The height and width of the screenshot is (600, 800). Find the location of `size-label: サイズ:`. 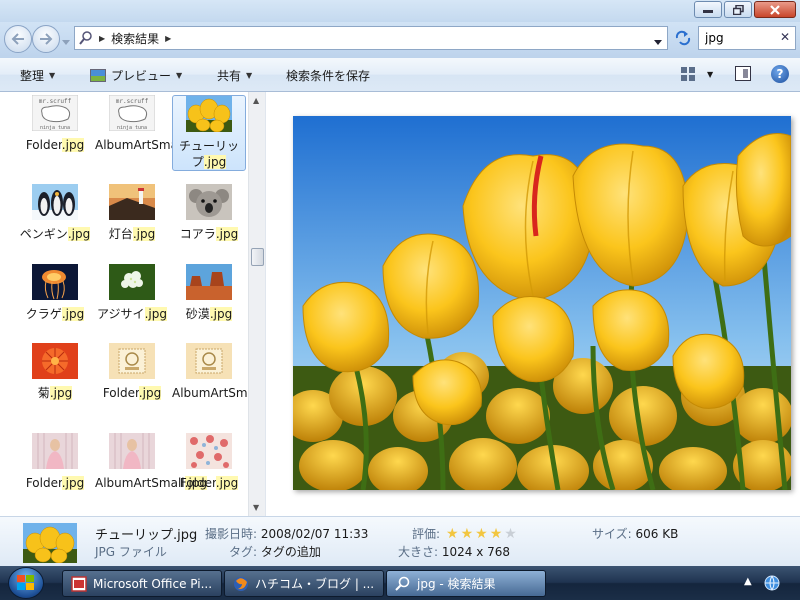

size-label: サイズ: is located at coordinates (612, 534).